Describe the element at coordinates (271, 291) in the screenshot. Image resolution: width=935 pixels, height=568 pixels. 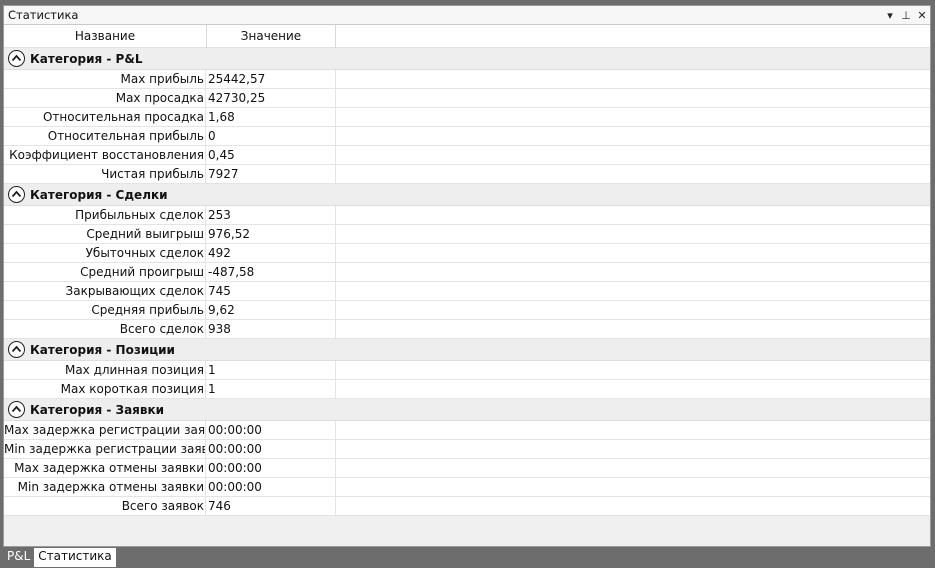
I see `property-value: 745` at that location.